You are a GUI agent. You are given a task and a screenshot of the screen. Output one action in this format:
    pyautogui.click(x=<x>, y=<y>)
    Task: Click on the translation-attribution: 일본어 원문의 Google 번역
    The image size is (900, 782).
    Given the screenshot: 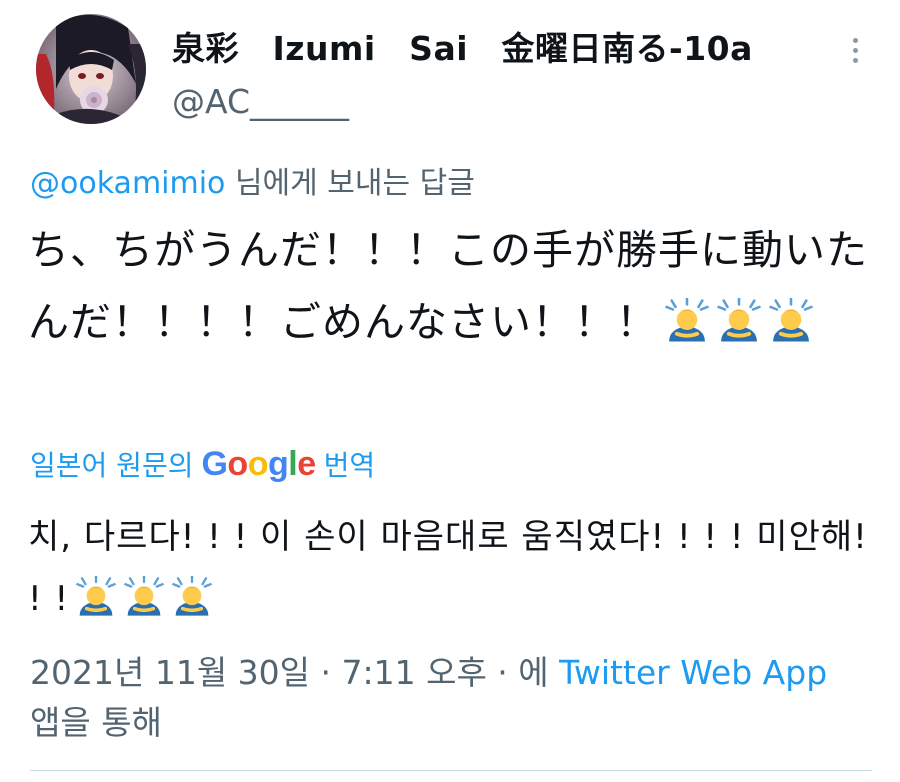 What is the action you would take?
    pyautogui.click(x=202, y=464)
    